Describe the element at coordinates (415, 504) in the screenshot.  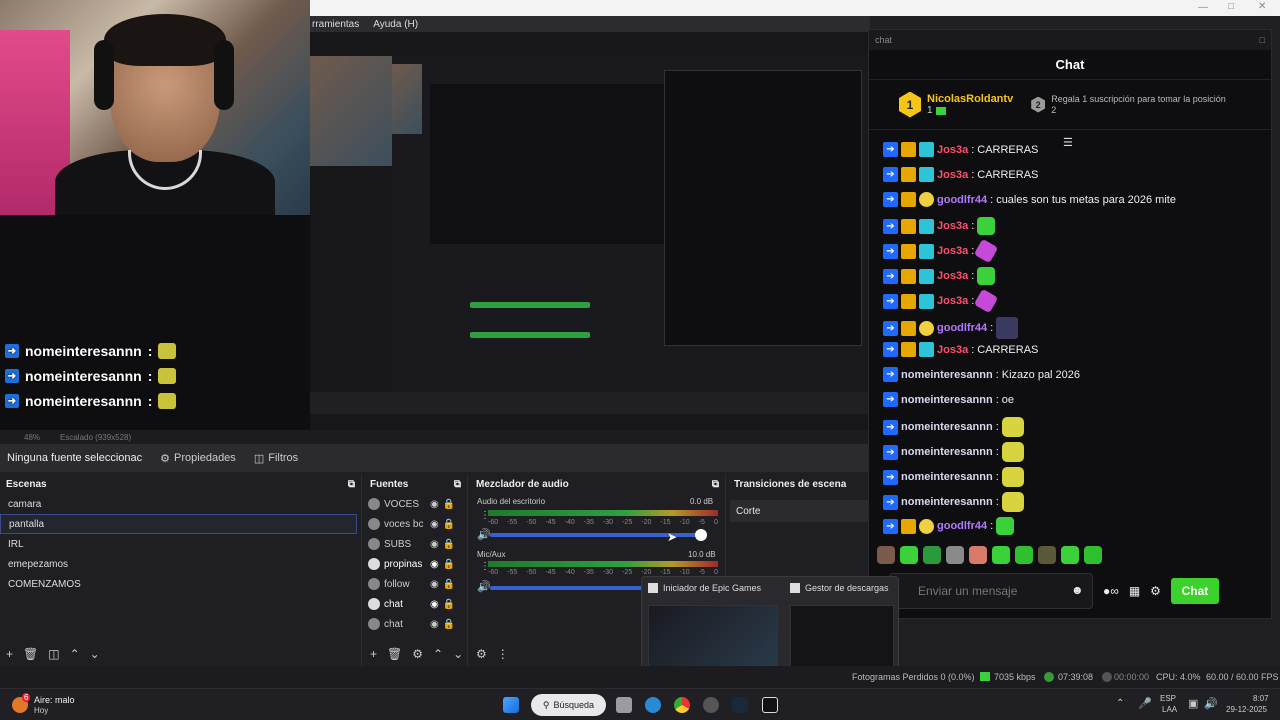
I see `source-item: VOCES ◉ 🔒` at that location.